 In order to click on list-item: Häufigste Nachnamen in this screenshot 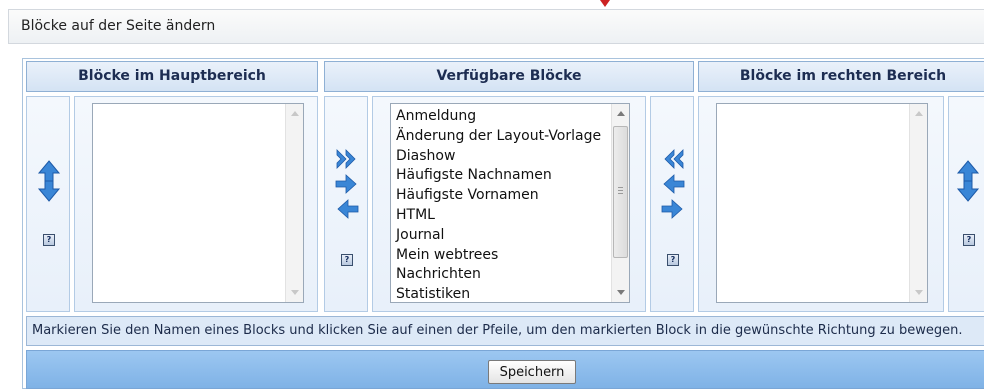, I will do `click(510, 176)`.